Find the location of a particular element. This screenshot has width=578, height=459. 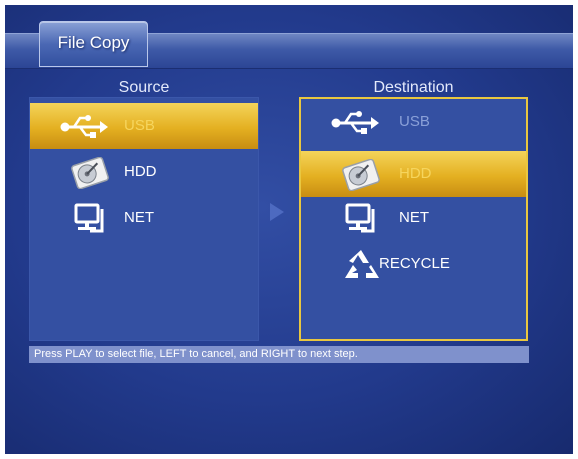

destination-item-hdd: HDD is located at coordinates (413, 174).